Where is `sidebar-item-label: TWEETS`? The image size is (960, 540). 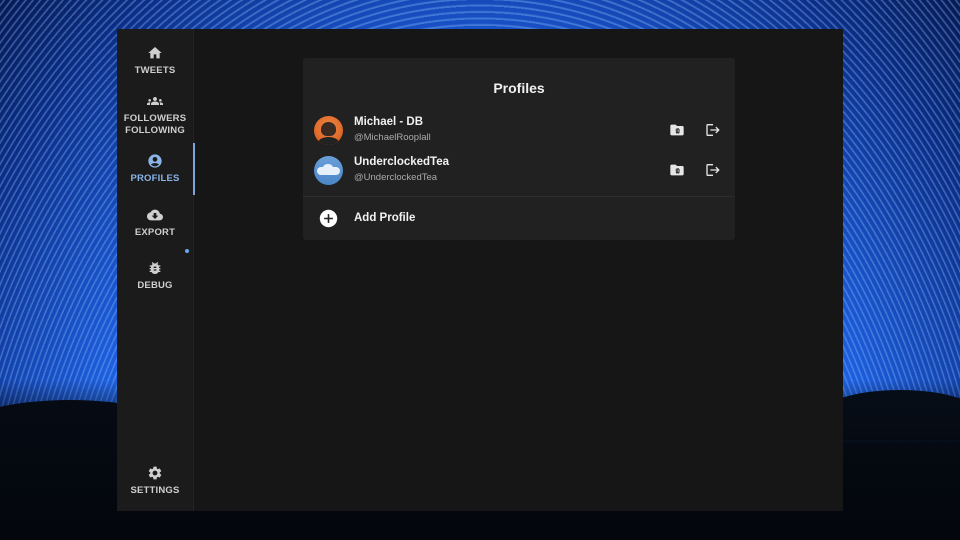
sidebar-item-label: TWEETS is located at coordinates (155, 70).